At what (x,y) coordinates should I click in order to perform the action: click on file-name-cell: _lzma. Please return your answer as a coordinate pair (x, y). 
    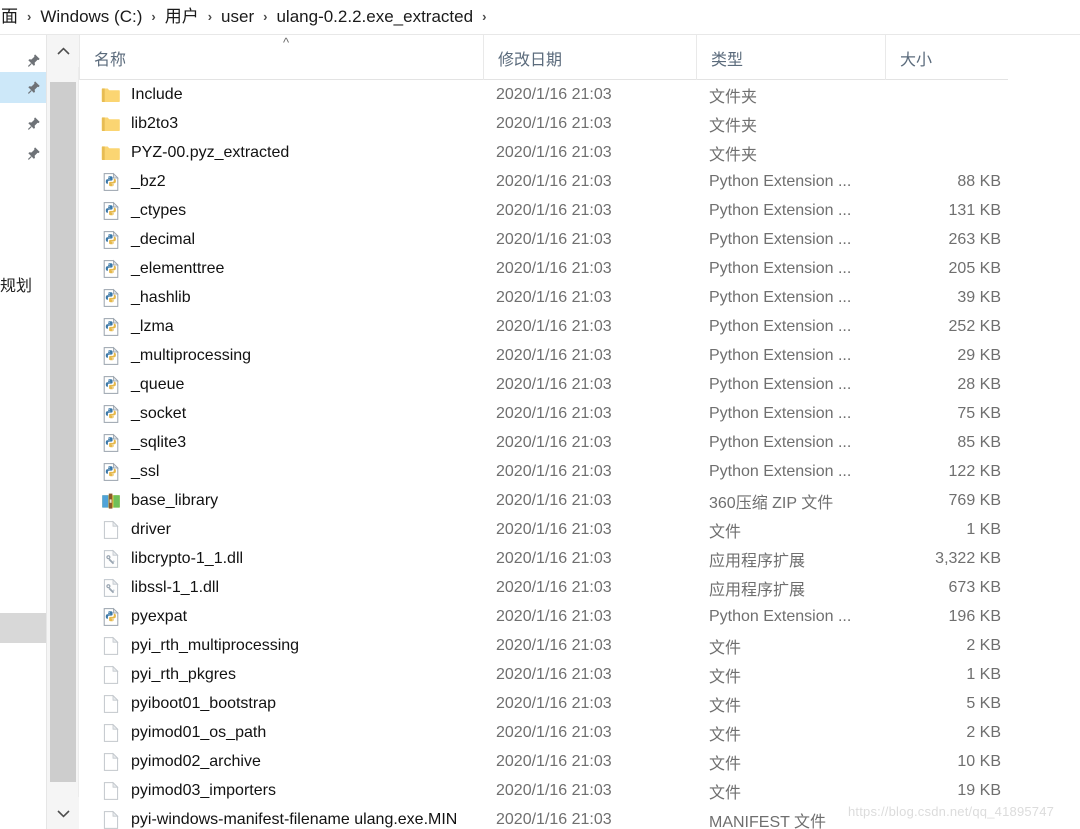
    Looking at the image, I should click on (281, 326).